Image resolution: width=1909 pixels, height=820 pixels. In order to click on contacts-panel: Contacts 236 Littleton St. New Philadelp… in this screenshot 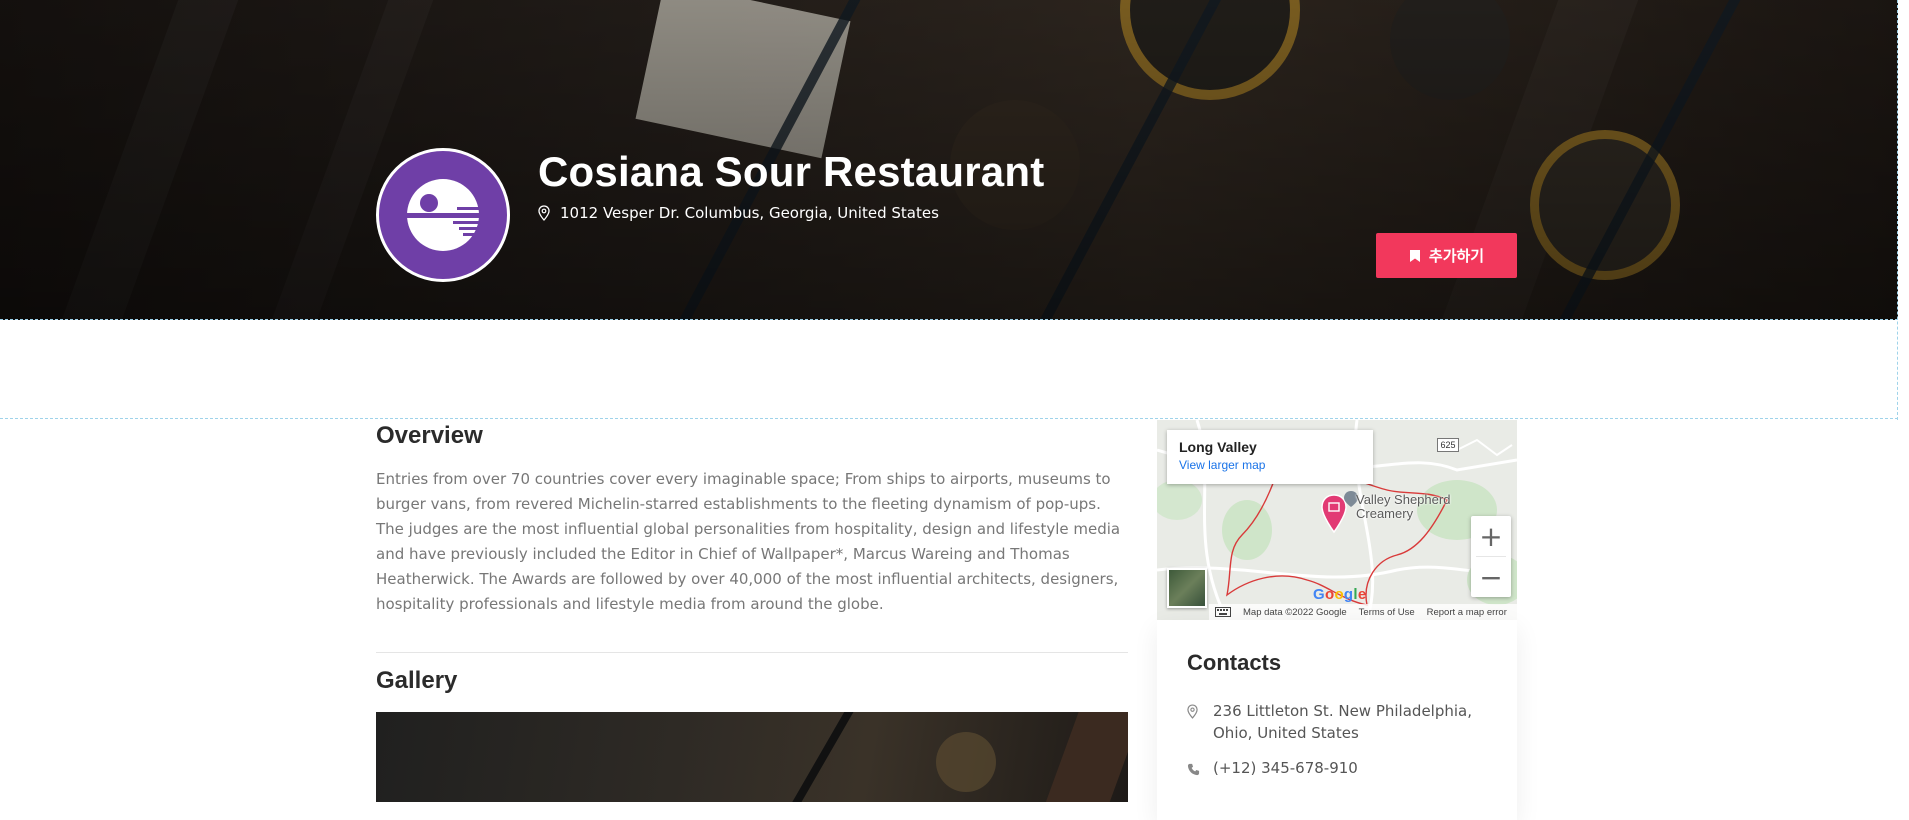, I will do `click(1337, 720)`.